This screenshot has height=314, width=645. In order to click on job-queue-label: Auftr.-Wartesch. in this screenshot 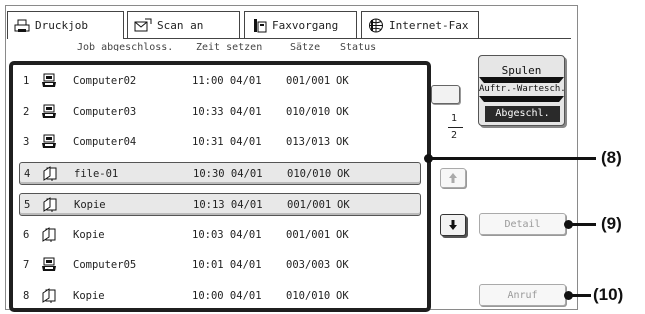, I will do `click(522, 89)`.